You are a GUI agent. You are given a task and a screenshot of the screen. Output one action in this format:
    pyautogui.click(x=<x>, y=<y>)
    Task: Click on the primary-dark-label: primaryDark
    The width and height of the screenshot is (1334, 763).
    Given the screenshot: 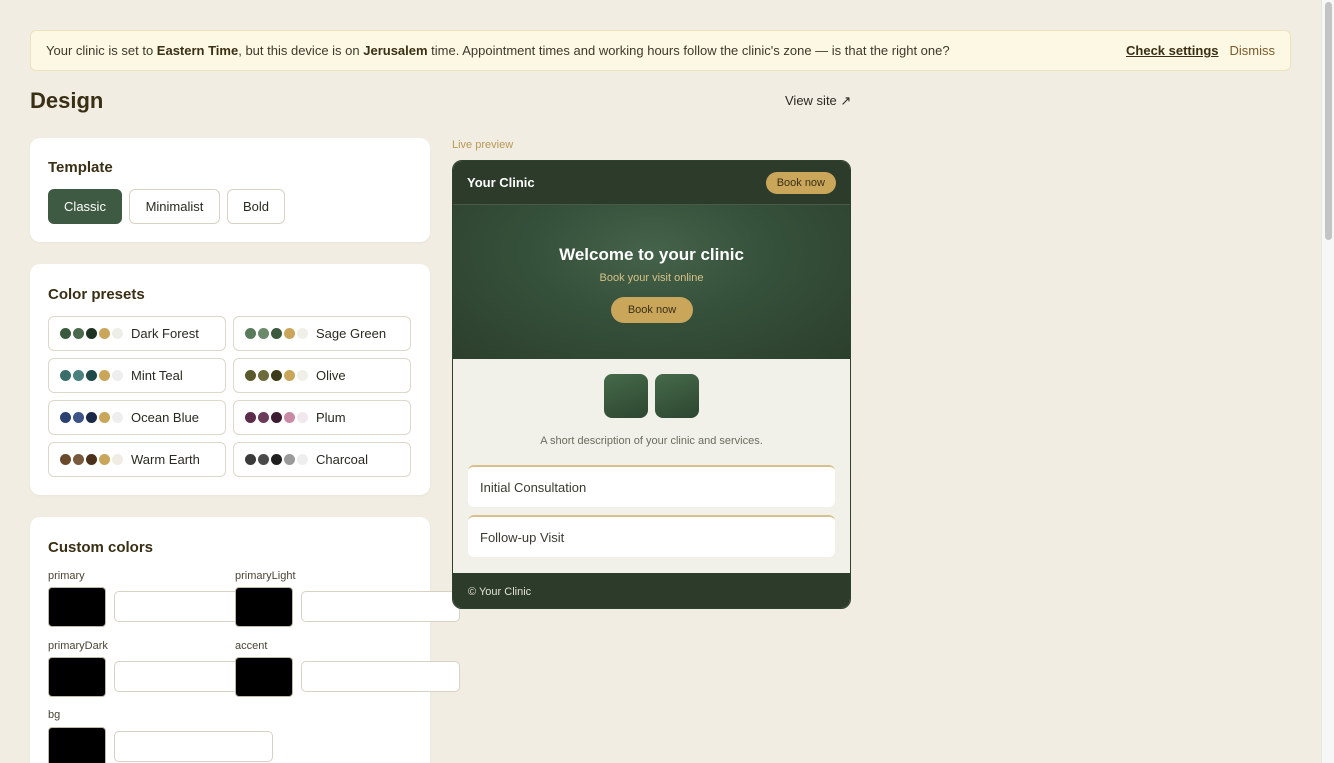 What is the action you would take?
    pyautogui.click(x=78, y=646)
    